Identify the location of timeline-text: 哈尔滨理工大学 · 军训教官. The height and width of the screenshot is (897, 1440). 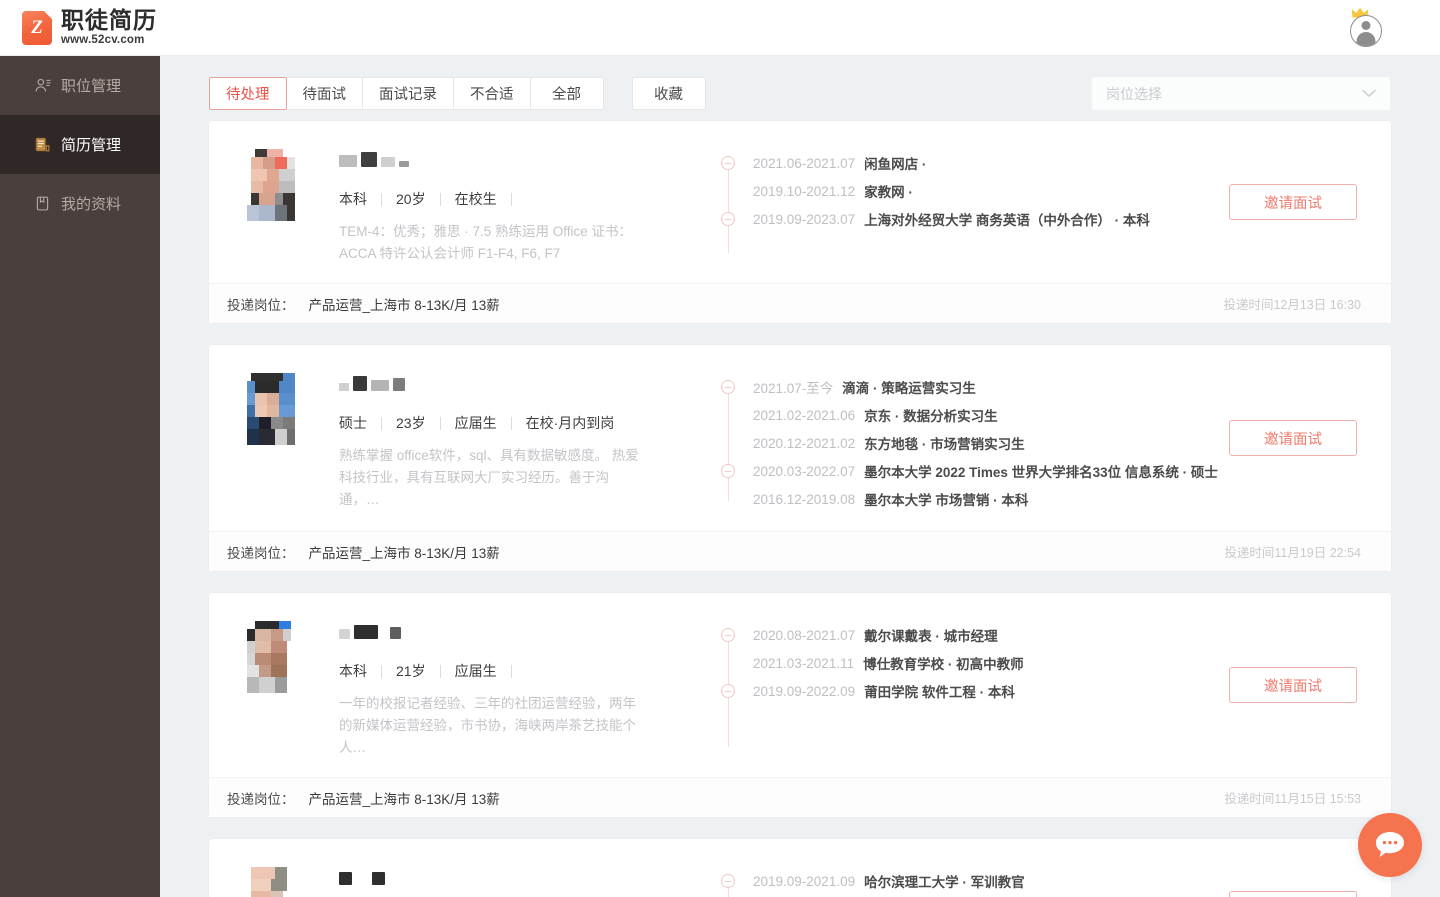
(944, 882).